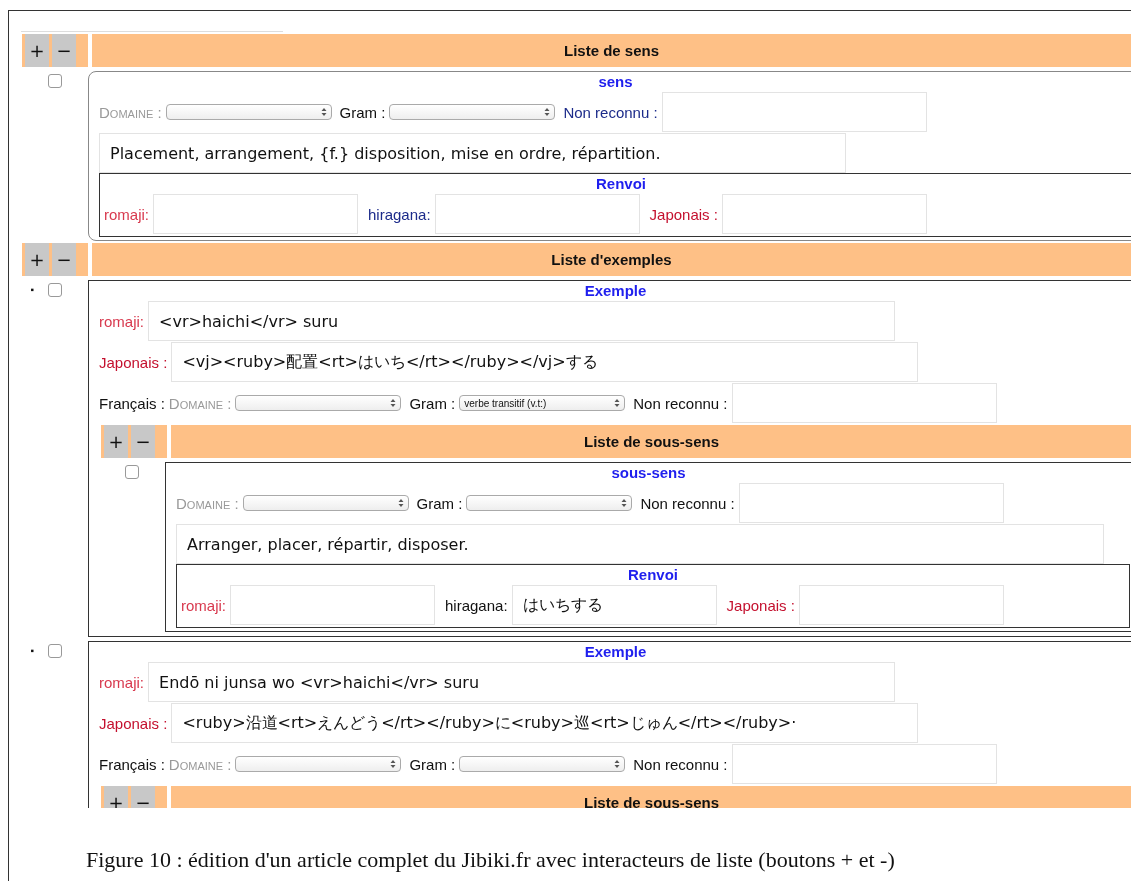 Image resolution: width=1131 pixels, height=881 pixels. I want to click on input-field: <ruby>沿道<rt>えんどう</rt></ruby>に<ruby>巡<rt>じゅん</rt></ruby>·, so click(545, 723).